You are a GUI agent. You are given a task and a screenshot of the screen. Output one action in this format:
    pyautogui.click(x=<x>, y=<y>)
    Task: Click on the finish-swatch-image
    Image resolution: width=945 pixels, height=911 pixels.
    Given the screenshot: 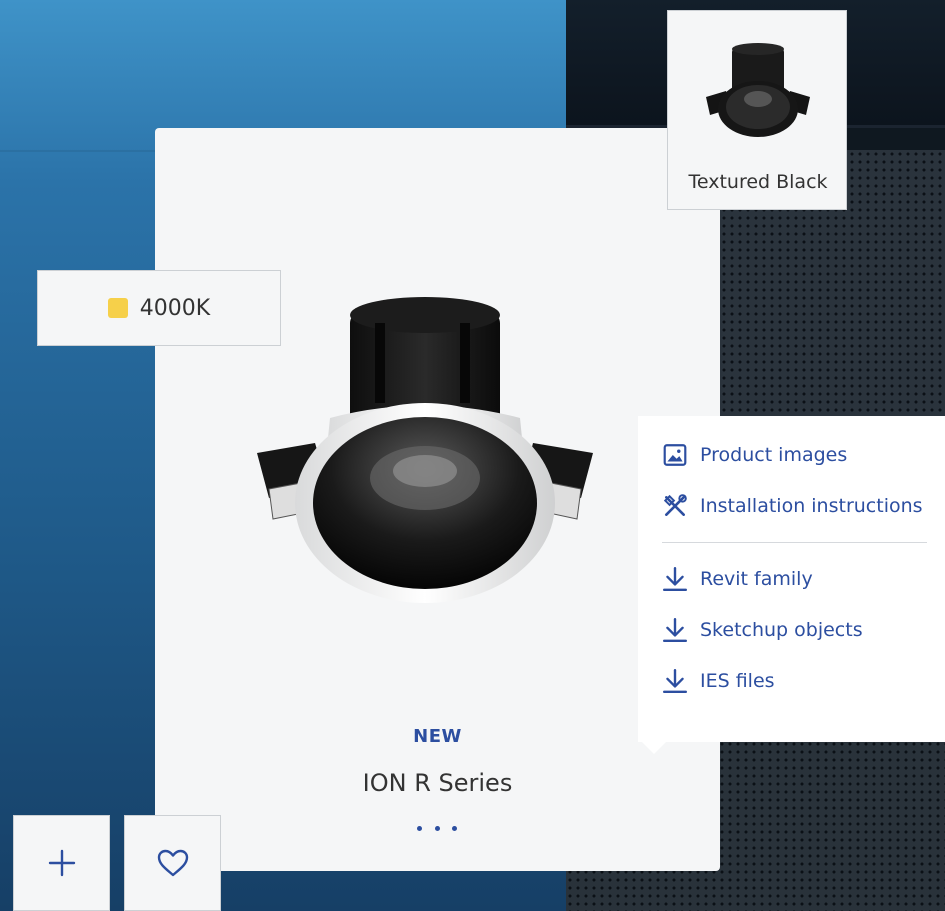 What is the action you would take?
    pyautogui.click(x=758, y=90)
    